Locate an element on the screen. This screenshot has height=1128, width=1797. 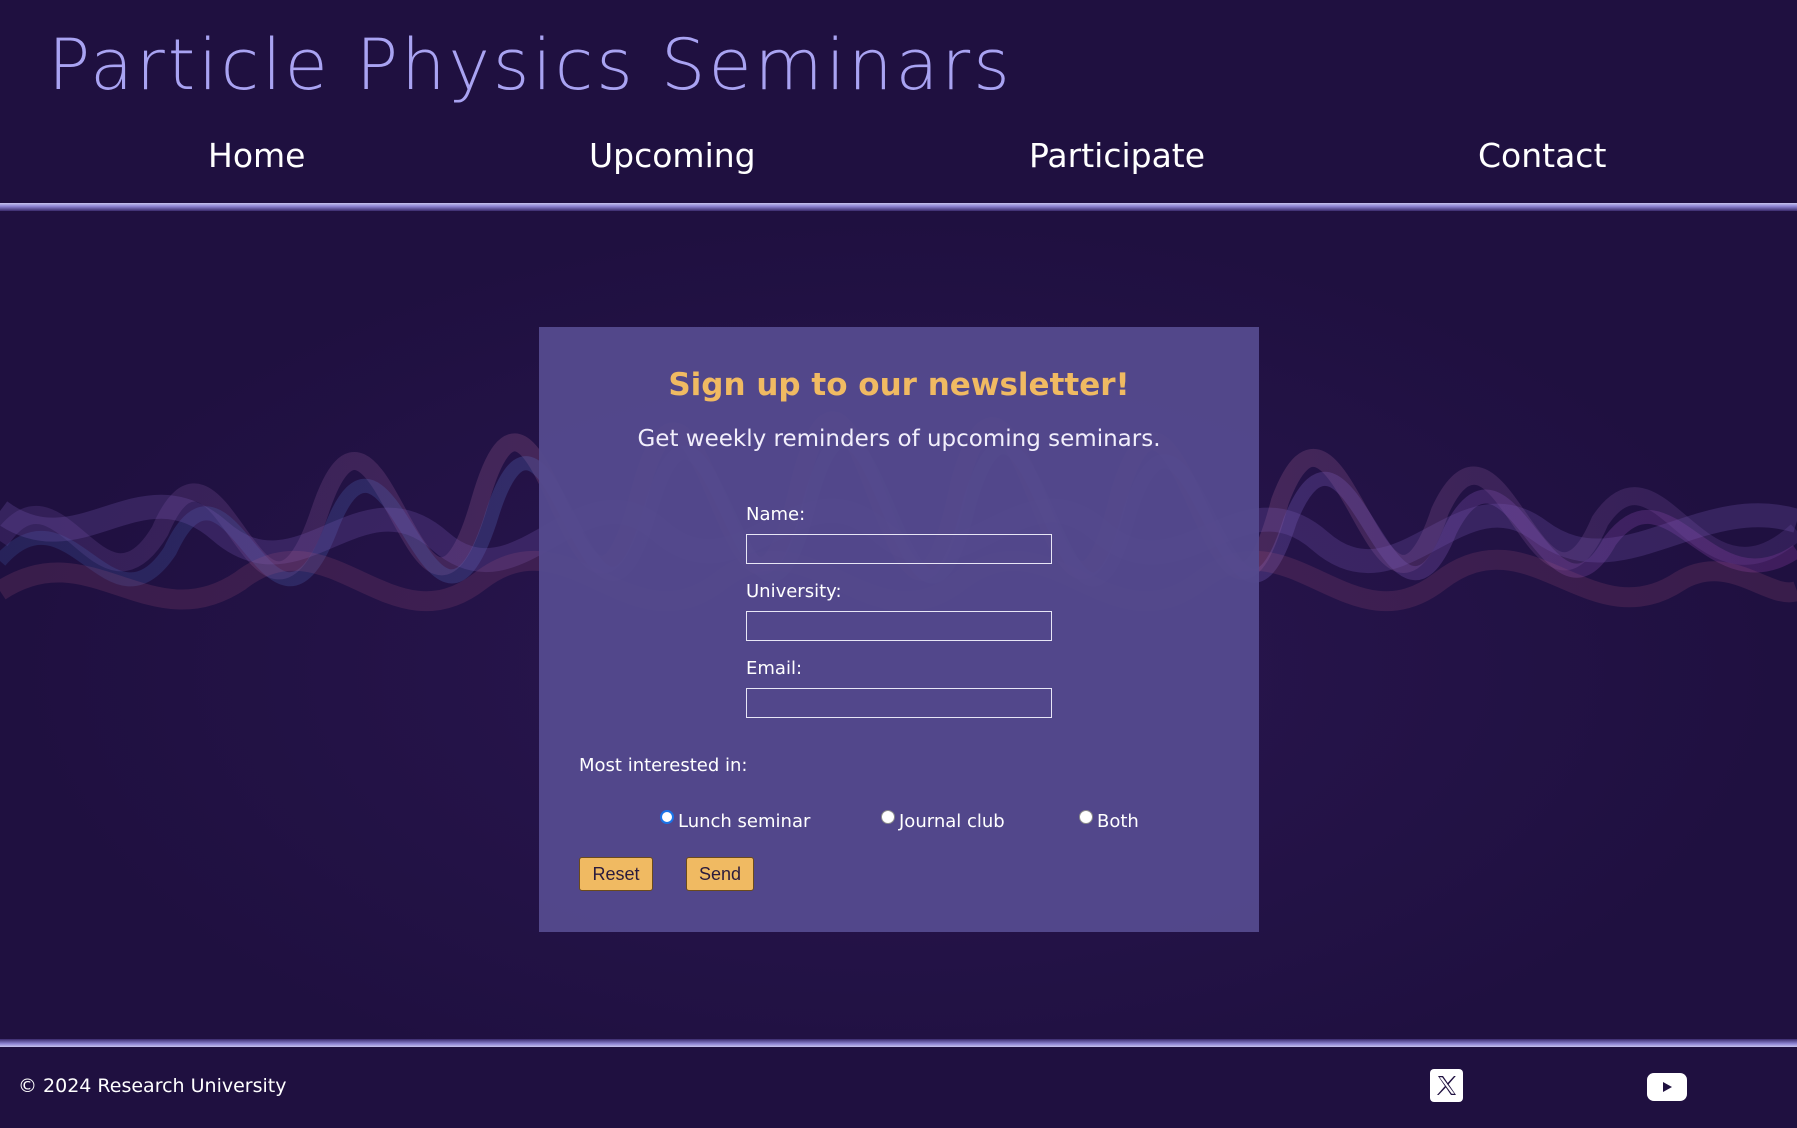
option-lunch-seminar: Lunch seminar is located at coordinates (735, 820).